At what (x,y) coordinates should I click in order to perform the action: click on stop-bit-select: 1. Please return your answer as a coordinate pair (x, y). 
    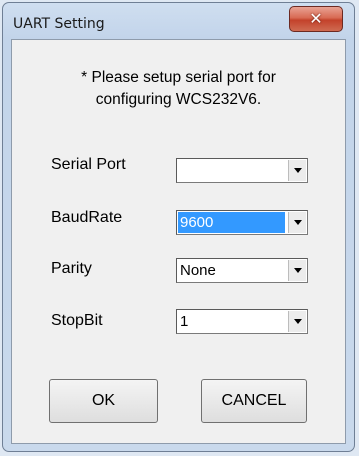
    Looking at the image, I should click on (242, 321).